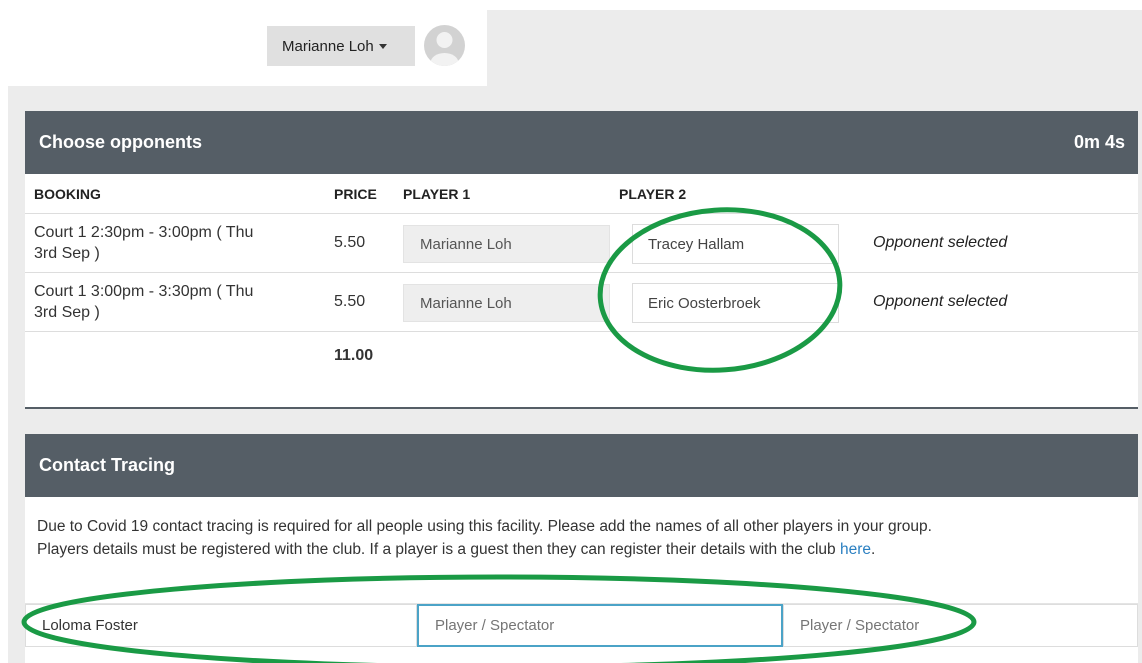  Describe the element at coordinates (120, 142) in the screenshot. I see `panel-title: Choose opponents` at that location.